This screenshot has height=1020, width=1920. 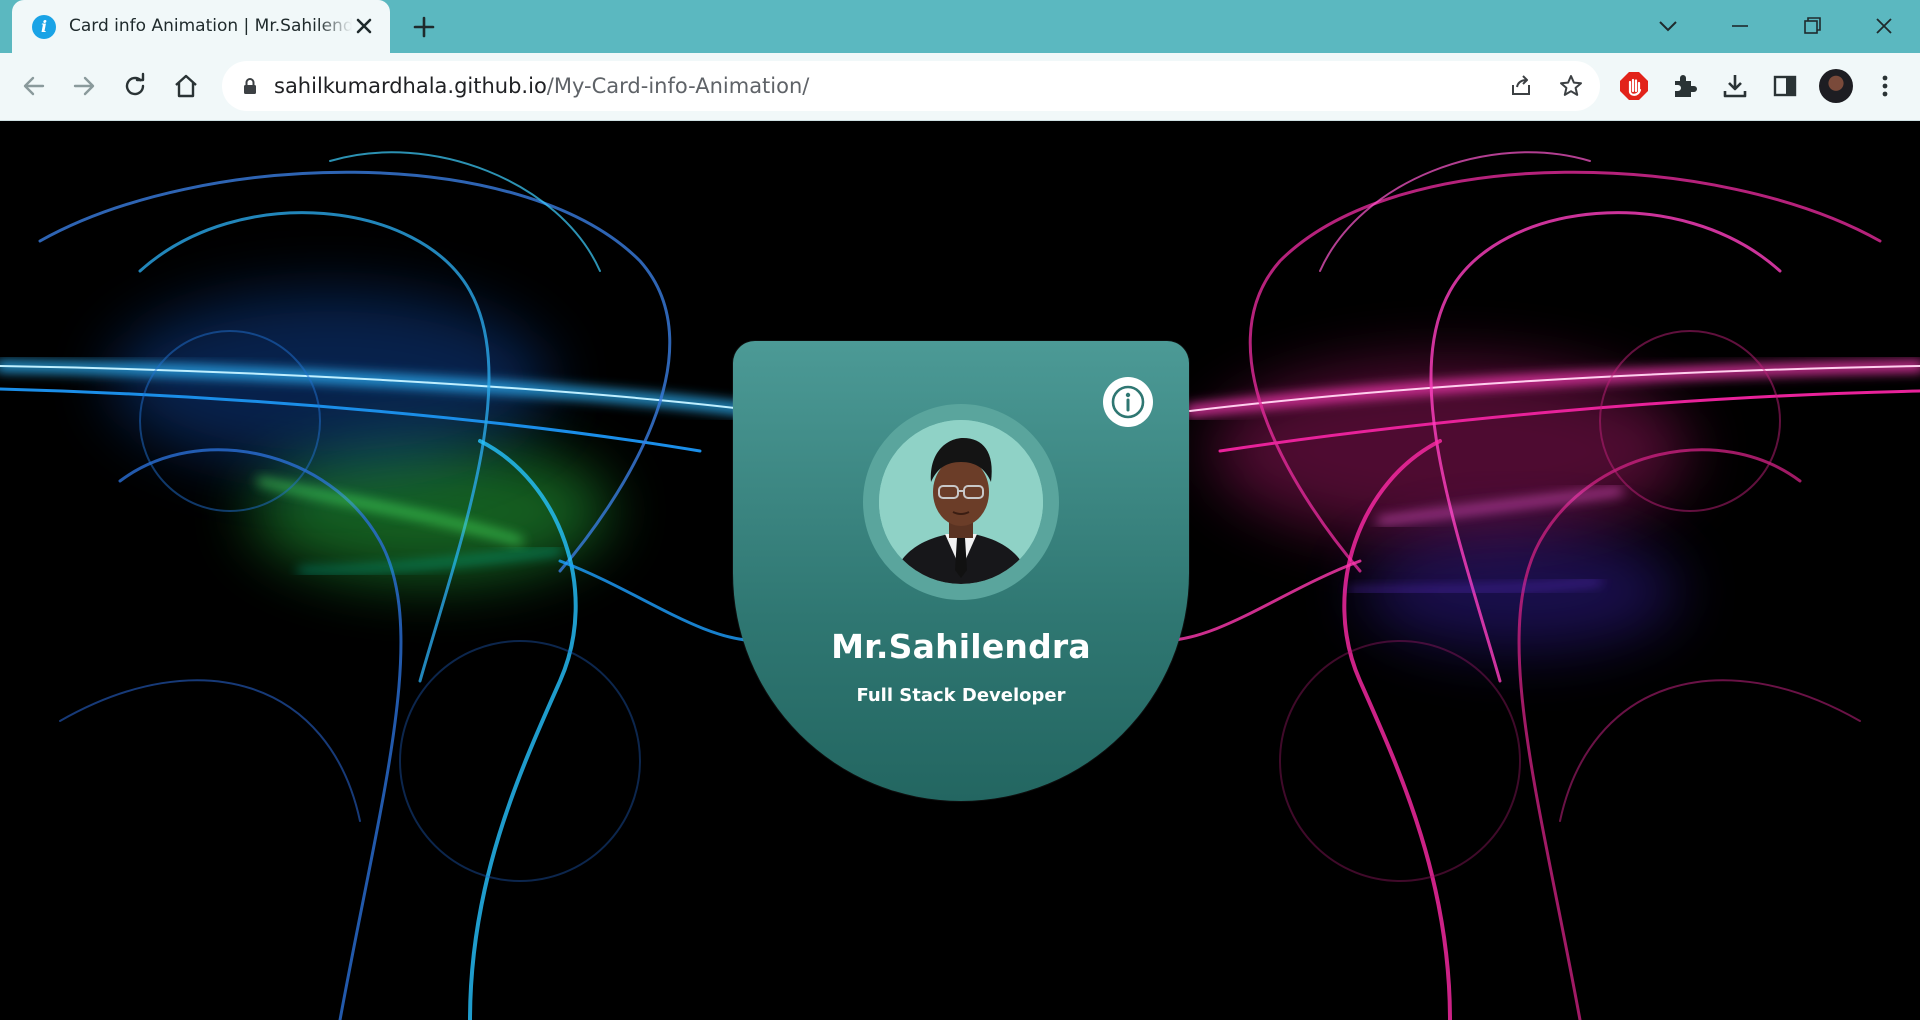 What do you see at coordinates (1521, 86) in the screenshot?
I see `share-icon` at bounding box center [1521, 86].